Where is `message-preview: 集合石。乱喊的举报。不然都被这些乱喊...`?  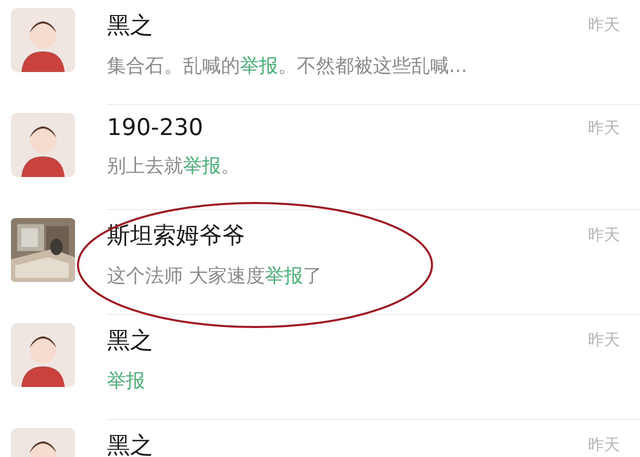 message-preview: 集合石。乱喊的举报。不然都被这些乱喊... is located at coordinates (287, 66).